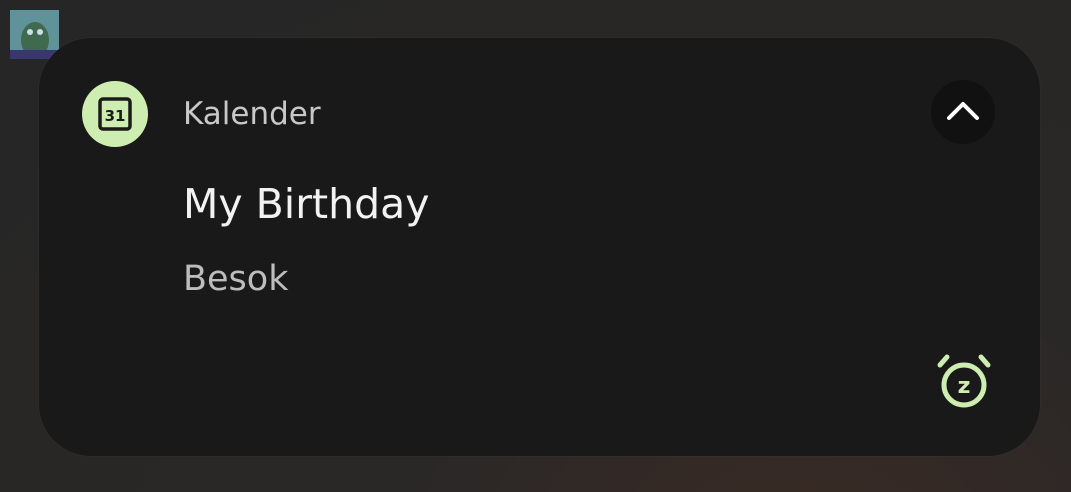  I want to click on calendar-day-number: 31, so click(115, 116).